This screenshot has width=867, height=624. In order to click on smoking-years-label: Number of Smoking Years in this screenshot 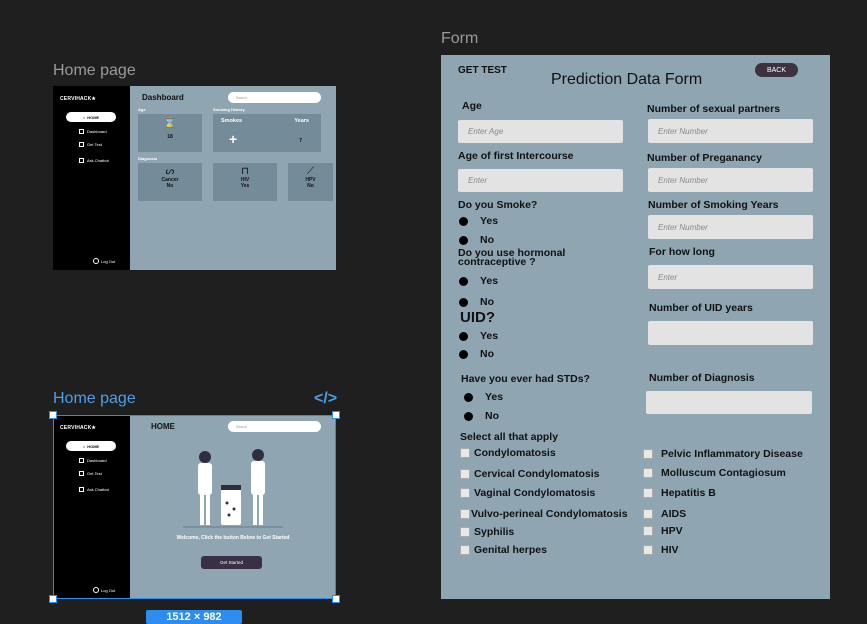, I will do `click(713, 205)`.